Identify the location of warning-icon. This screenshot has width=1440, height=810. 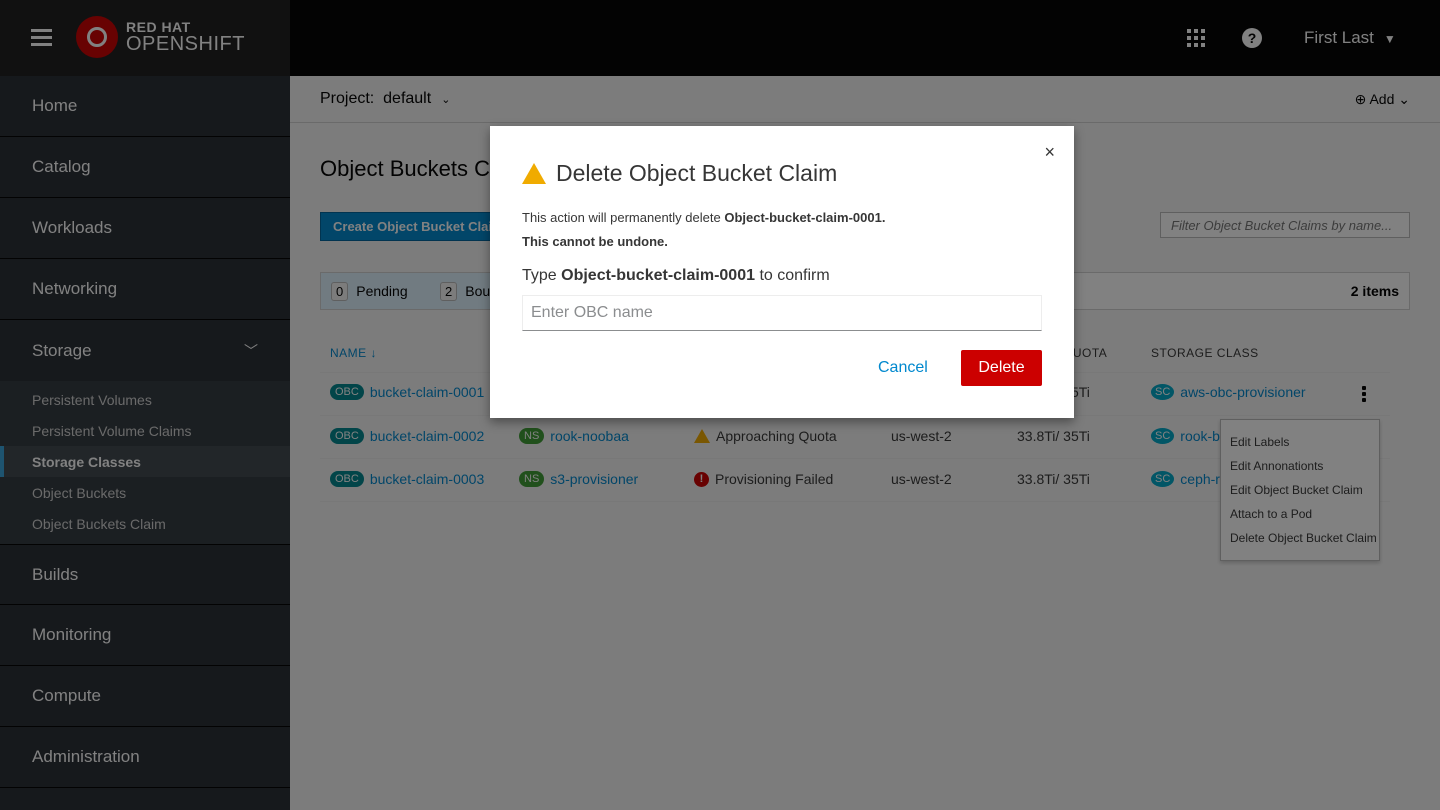
(534, 173).